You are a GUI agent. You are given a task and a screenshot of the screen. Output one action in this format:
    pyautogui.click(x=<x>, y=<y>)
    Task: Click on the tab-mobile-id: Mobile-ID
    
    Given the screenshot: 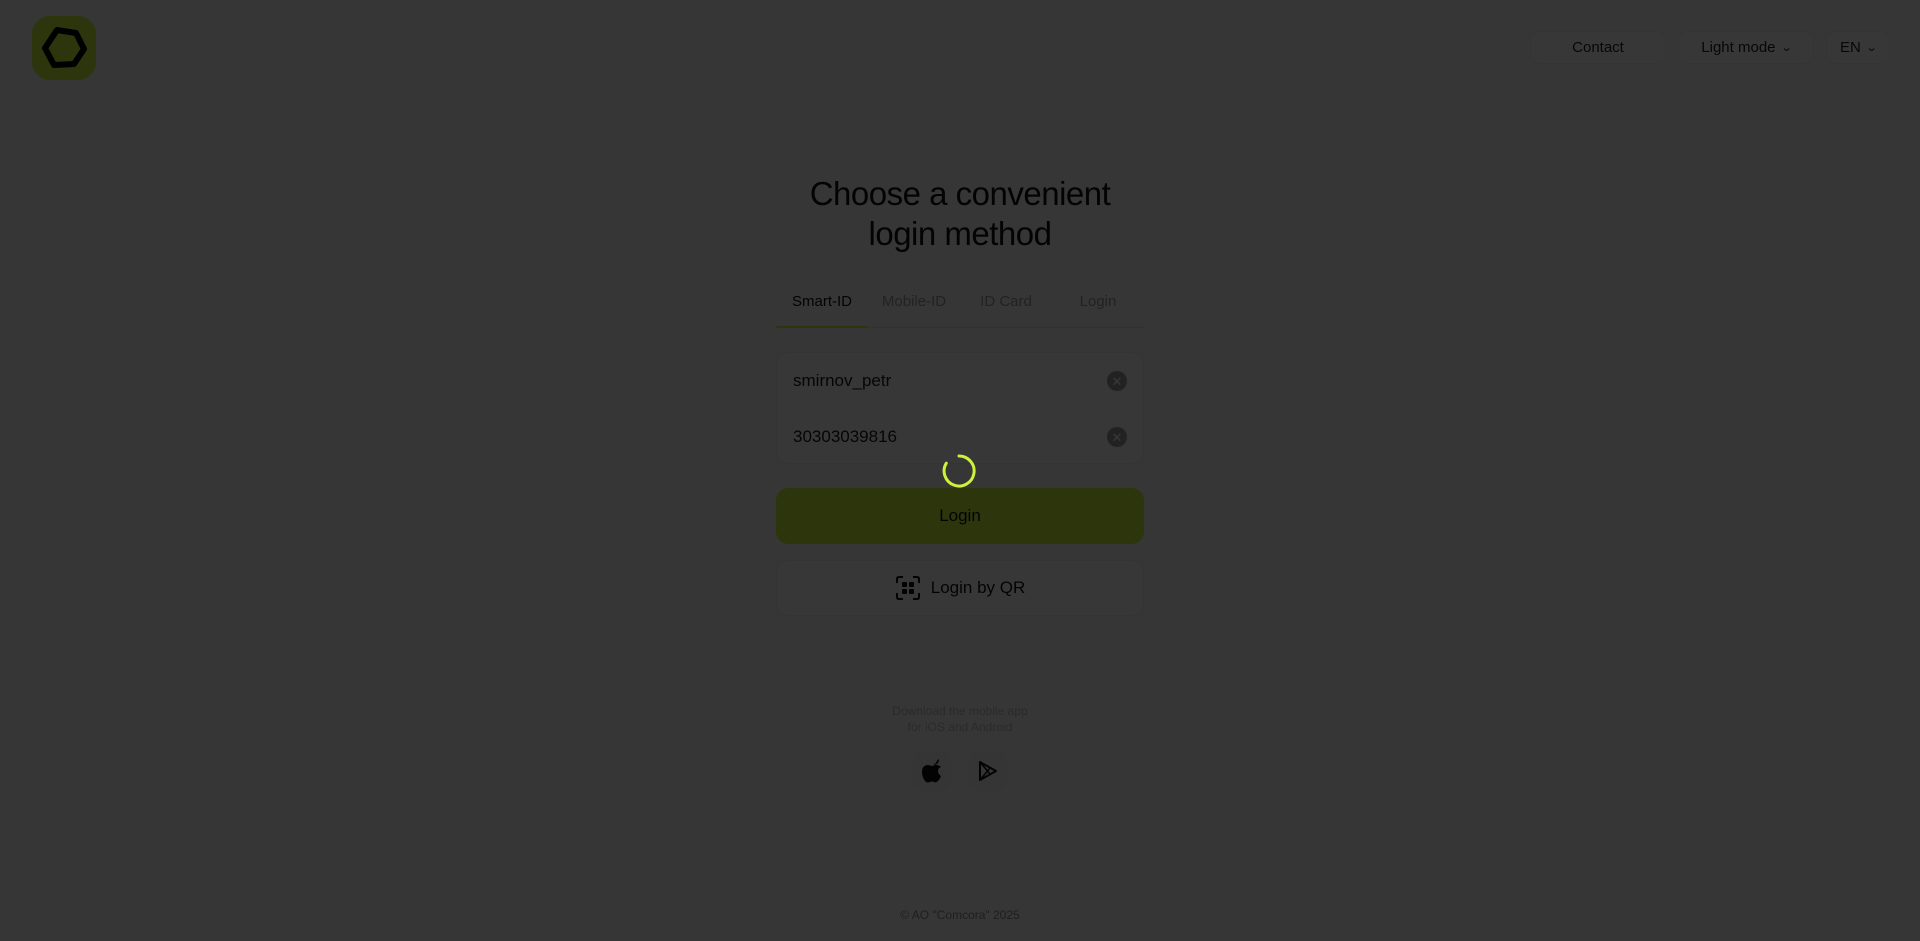 What is the action you would take?
    pyautogui.click(x=914, y=307)
    